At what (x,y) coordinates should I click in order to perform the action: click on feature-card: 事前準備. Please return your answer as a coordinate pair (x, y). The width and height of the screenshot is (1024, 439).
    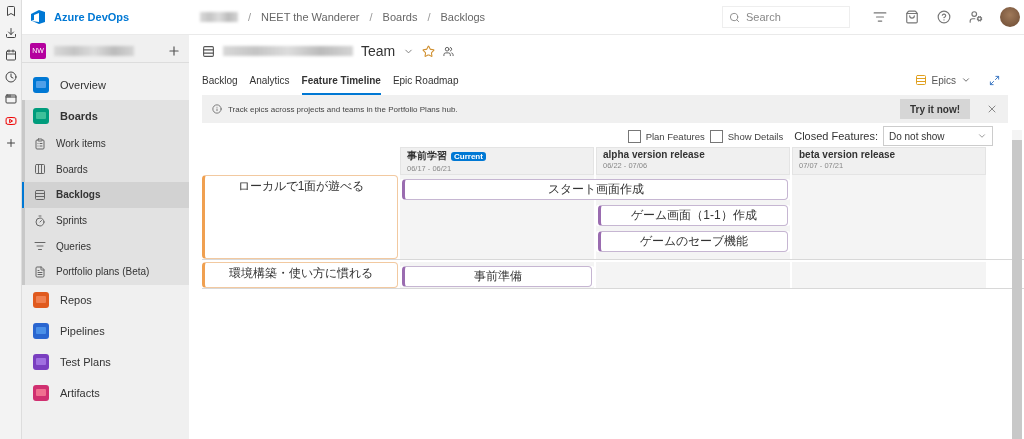
    Looking at the image, I should click on (497, 276).